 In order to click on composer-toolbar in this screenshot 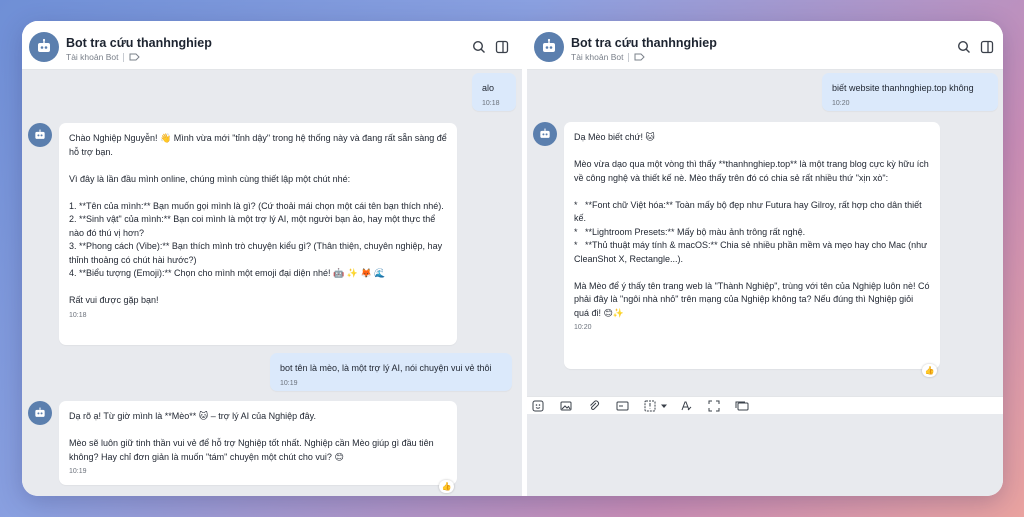, I will do `click(765, 405)`.